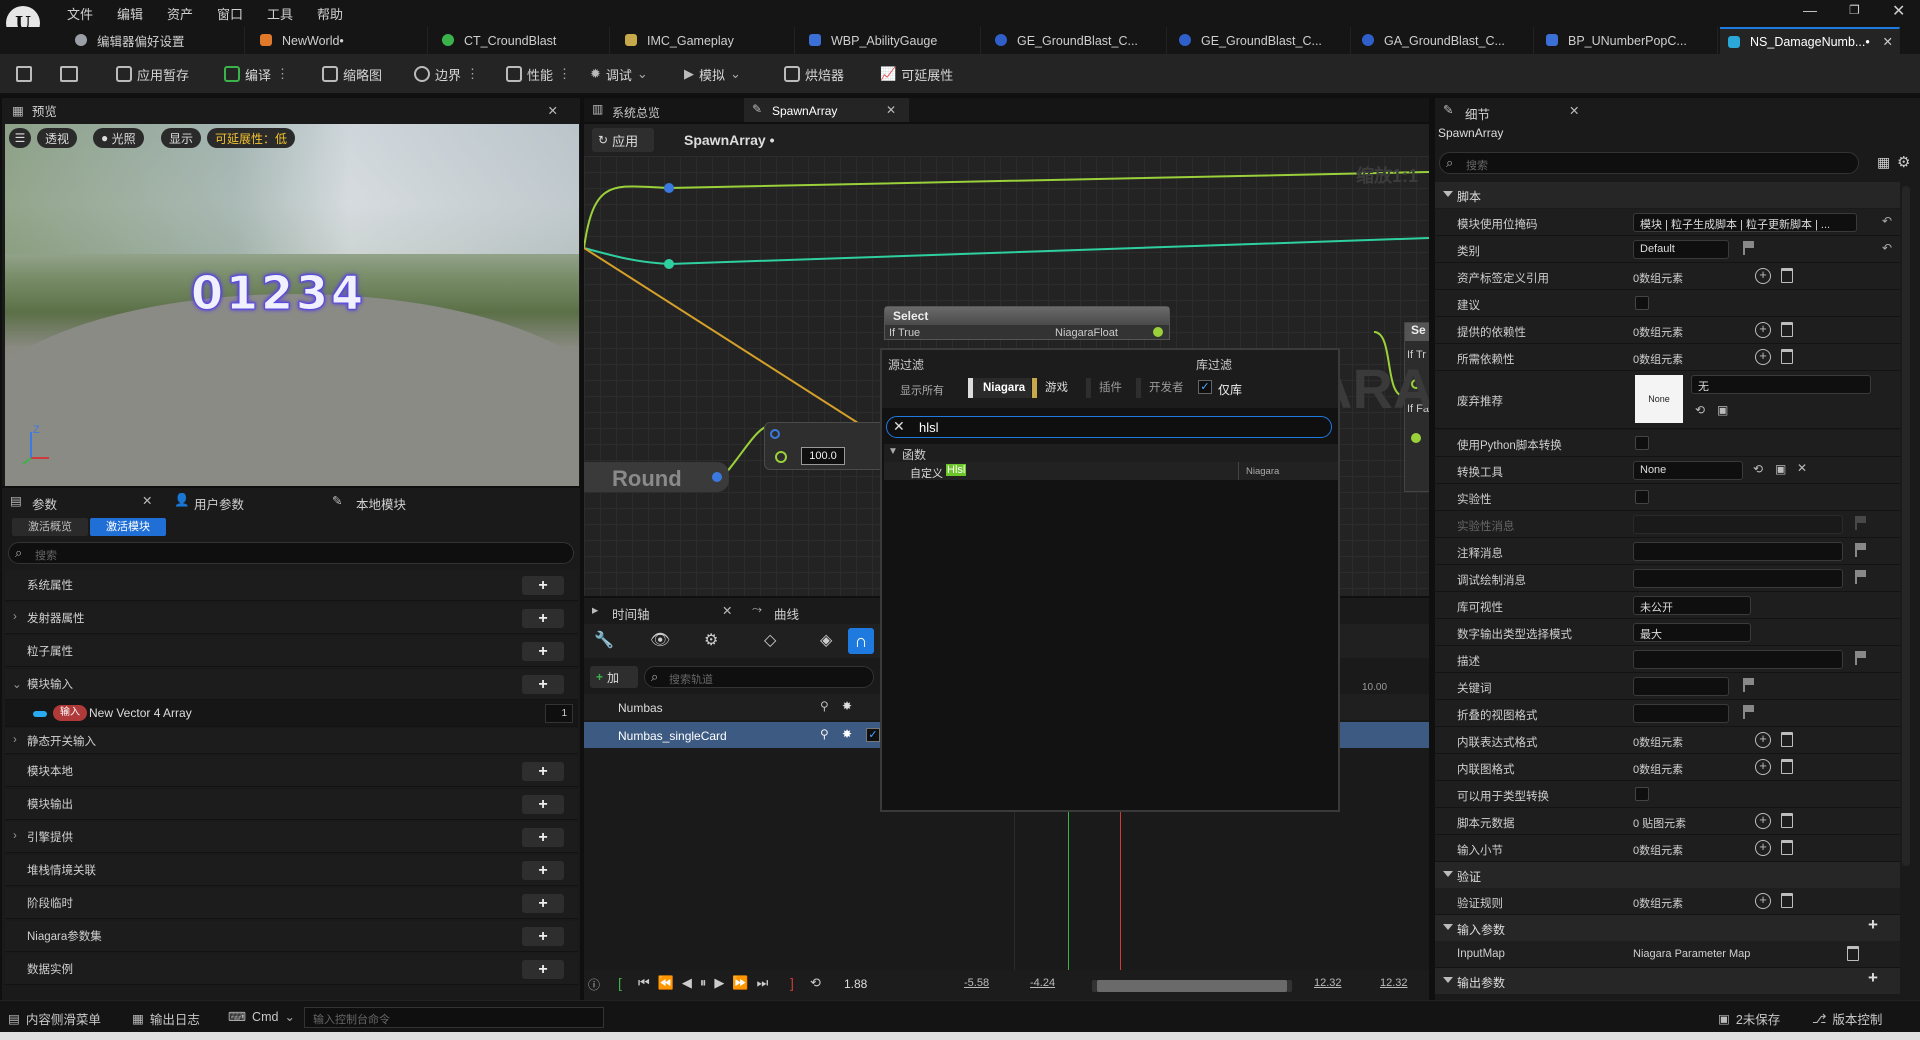 This screenshot has height=1040, width=1920. I want to click on debug-draw-input, so click(1738, 578).